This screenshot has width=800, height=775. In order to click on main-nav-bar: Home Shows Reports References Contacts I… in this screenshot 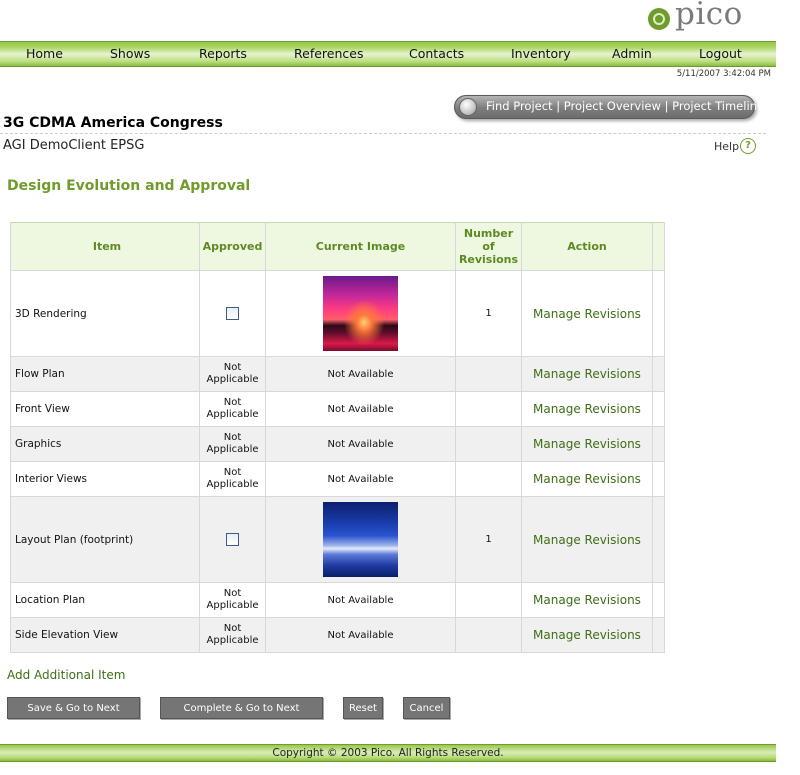, I will do `click(388, 54)`.